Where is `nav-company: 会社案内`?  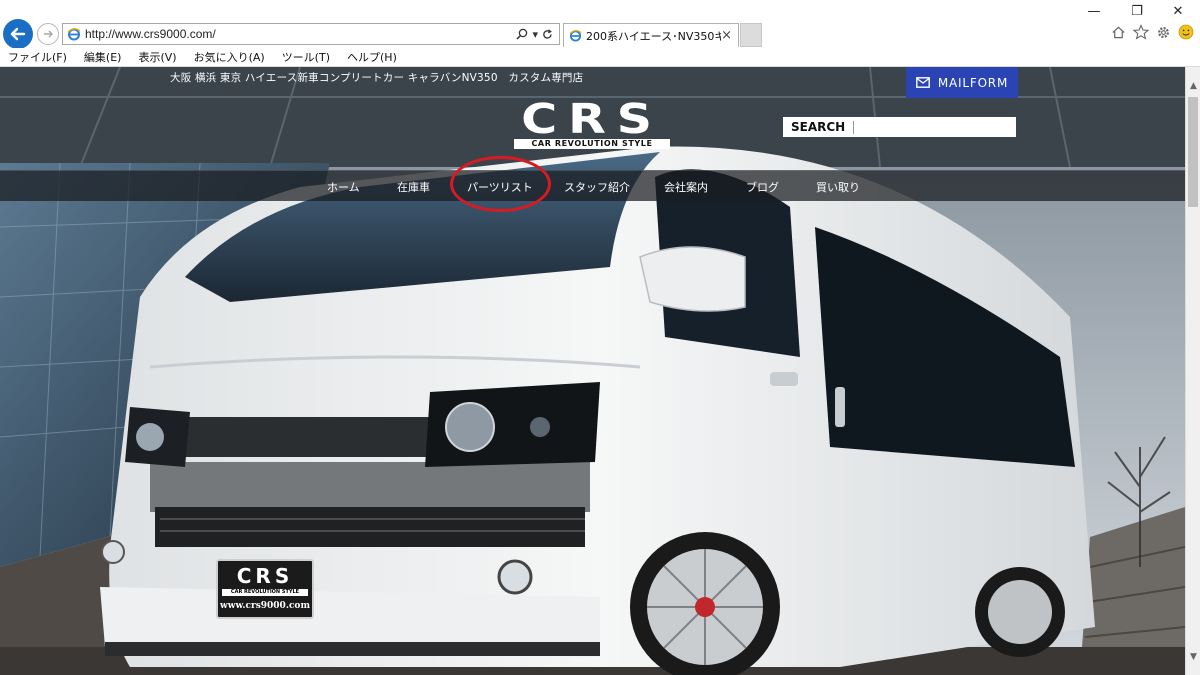
nav-company: 会社案内 is located at coordinates (686, 187).